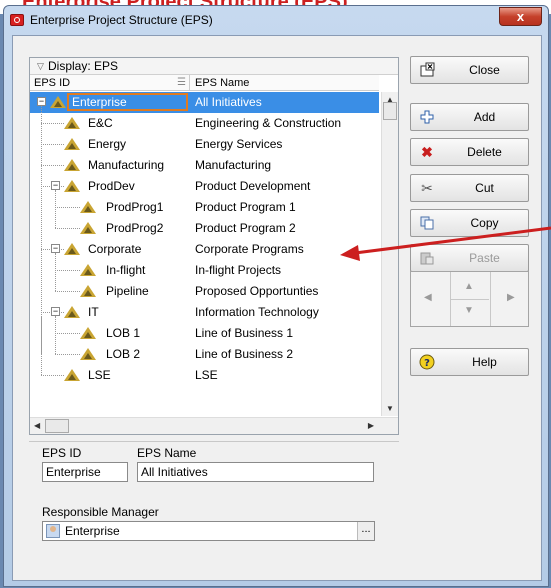 Image resolution: width=551 pixels, height=588 pixels. What do you see at coordinates (181, 83) in the screenshot?
I see `column-sort-icon: ☰` at bounding box center [181, 83].